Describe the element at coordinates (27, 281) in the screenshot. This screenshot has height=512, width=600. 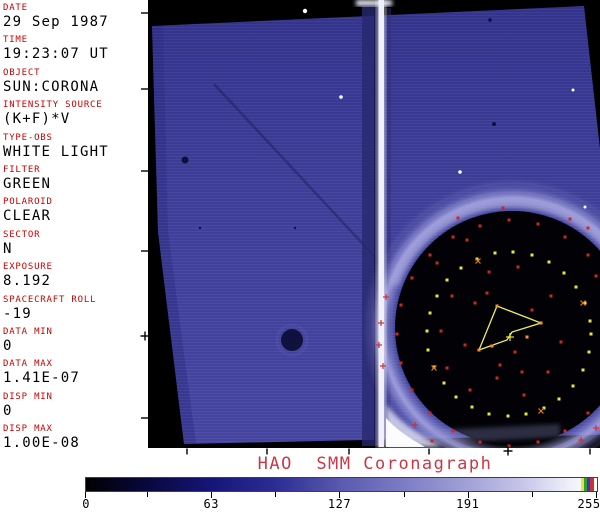
I see `field-value: 8.192` at that location.